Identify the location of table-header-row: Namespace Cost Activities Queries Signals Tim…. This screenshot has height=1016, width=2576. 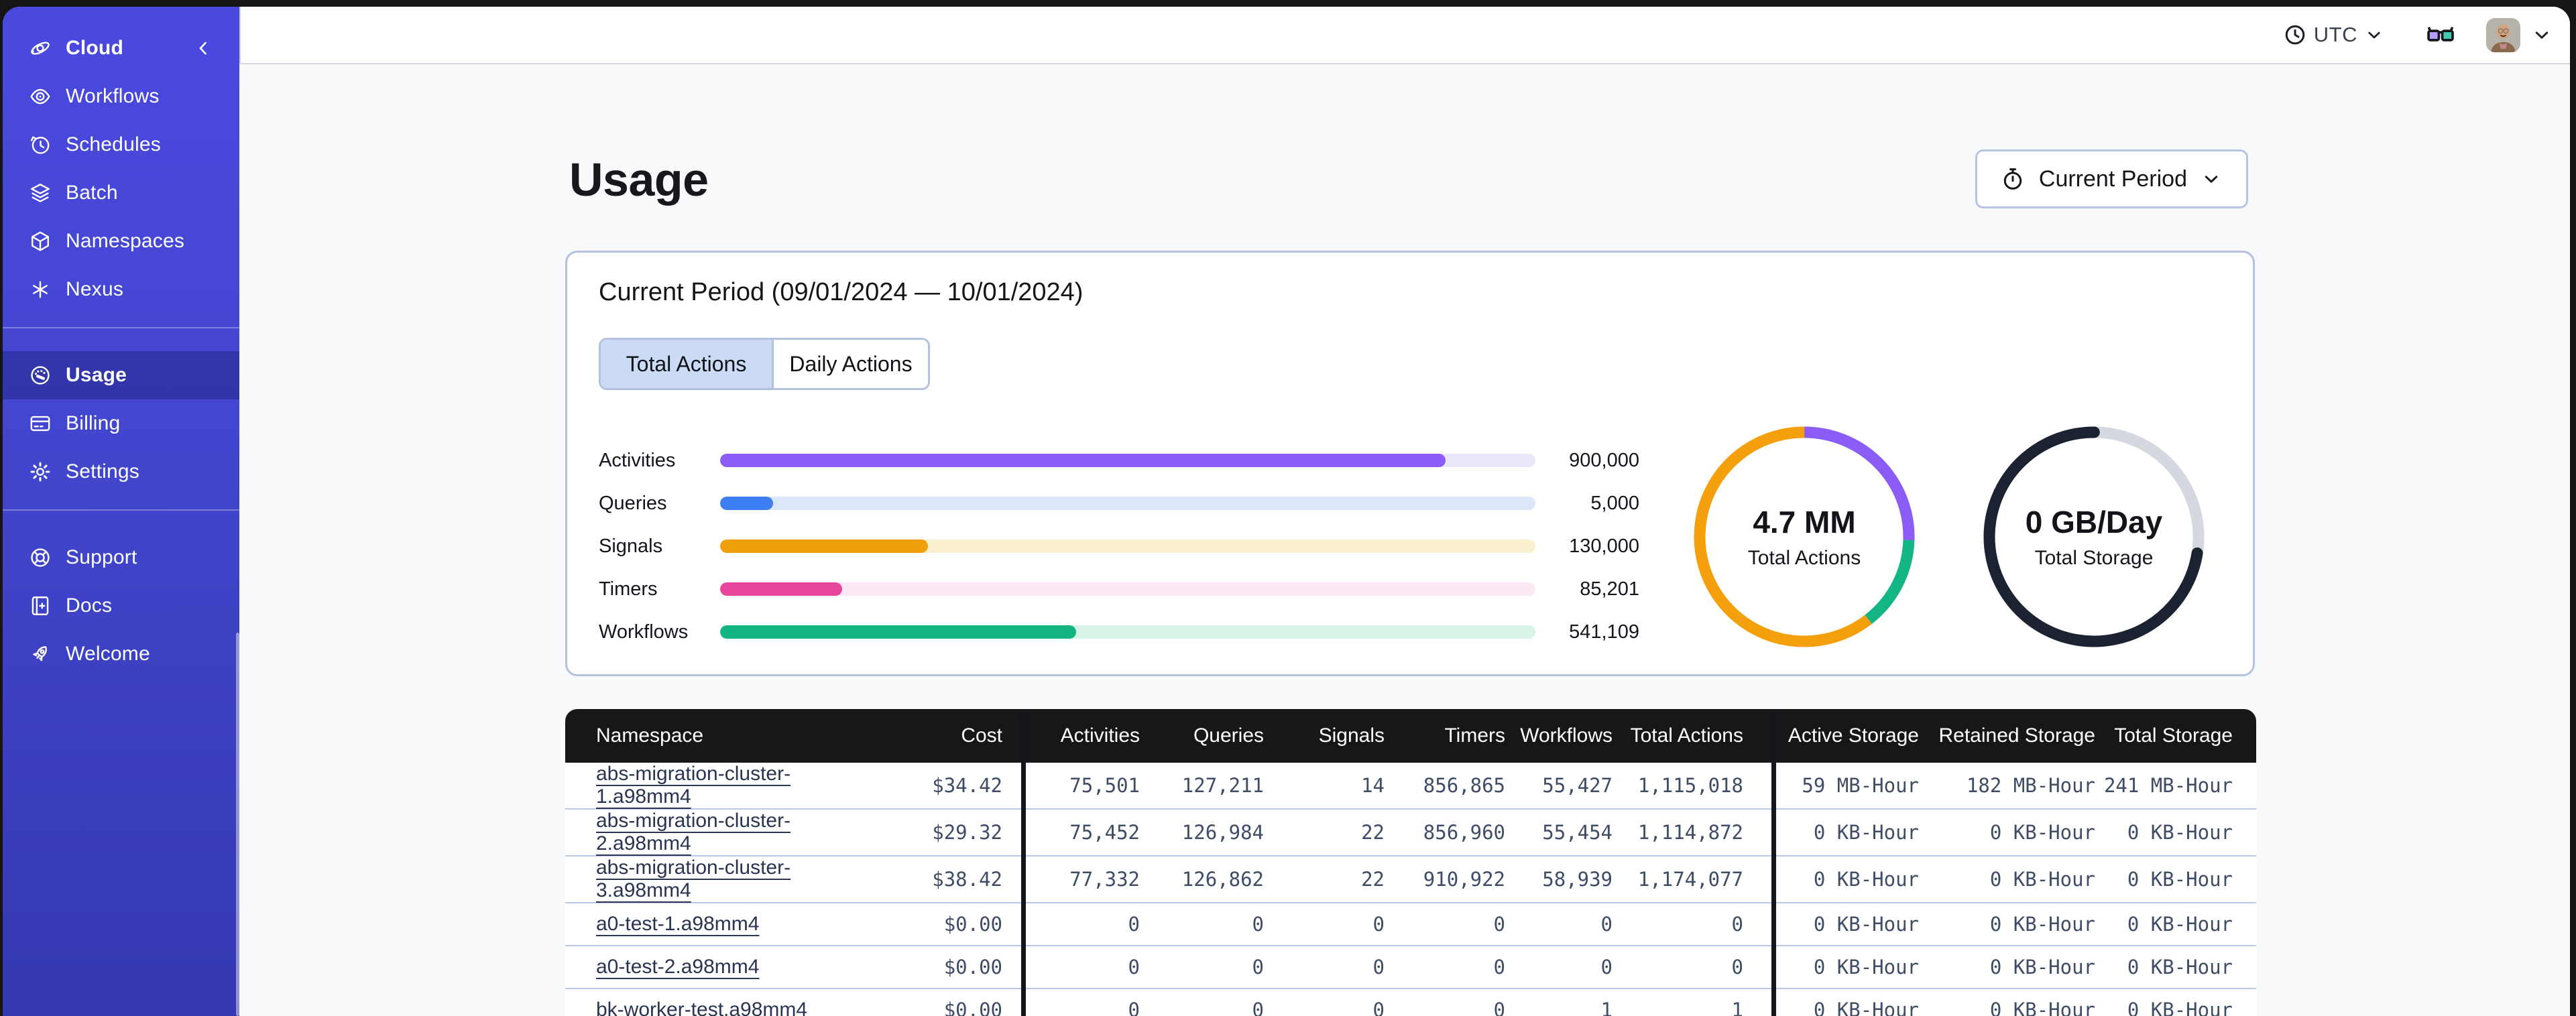
(1410, 736).